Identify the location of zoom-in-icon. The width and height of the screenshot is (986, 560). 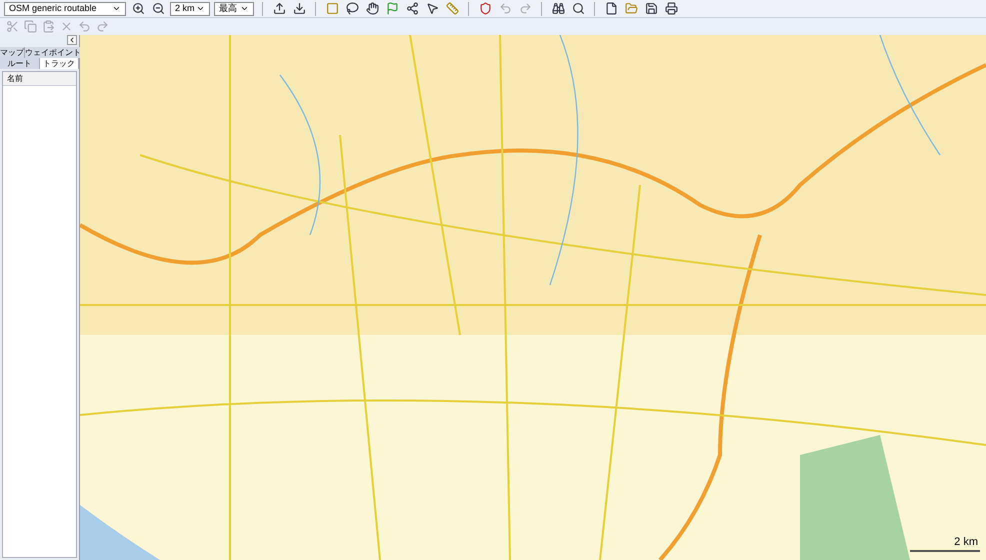
(138, 8).